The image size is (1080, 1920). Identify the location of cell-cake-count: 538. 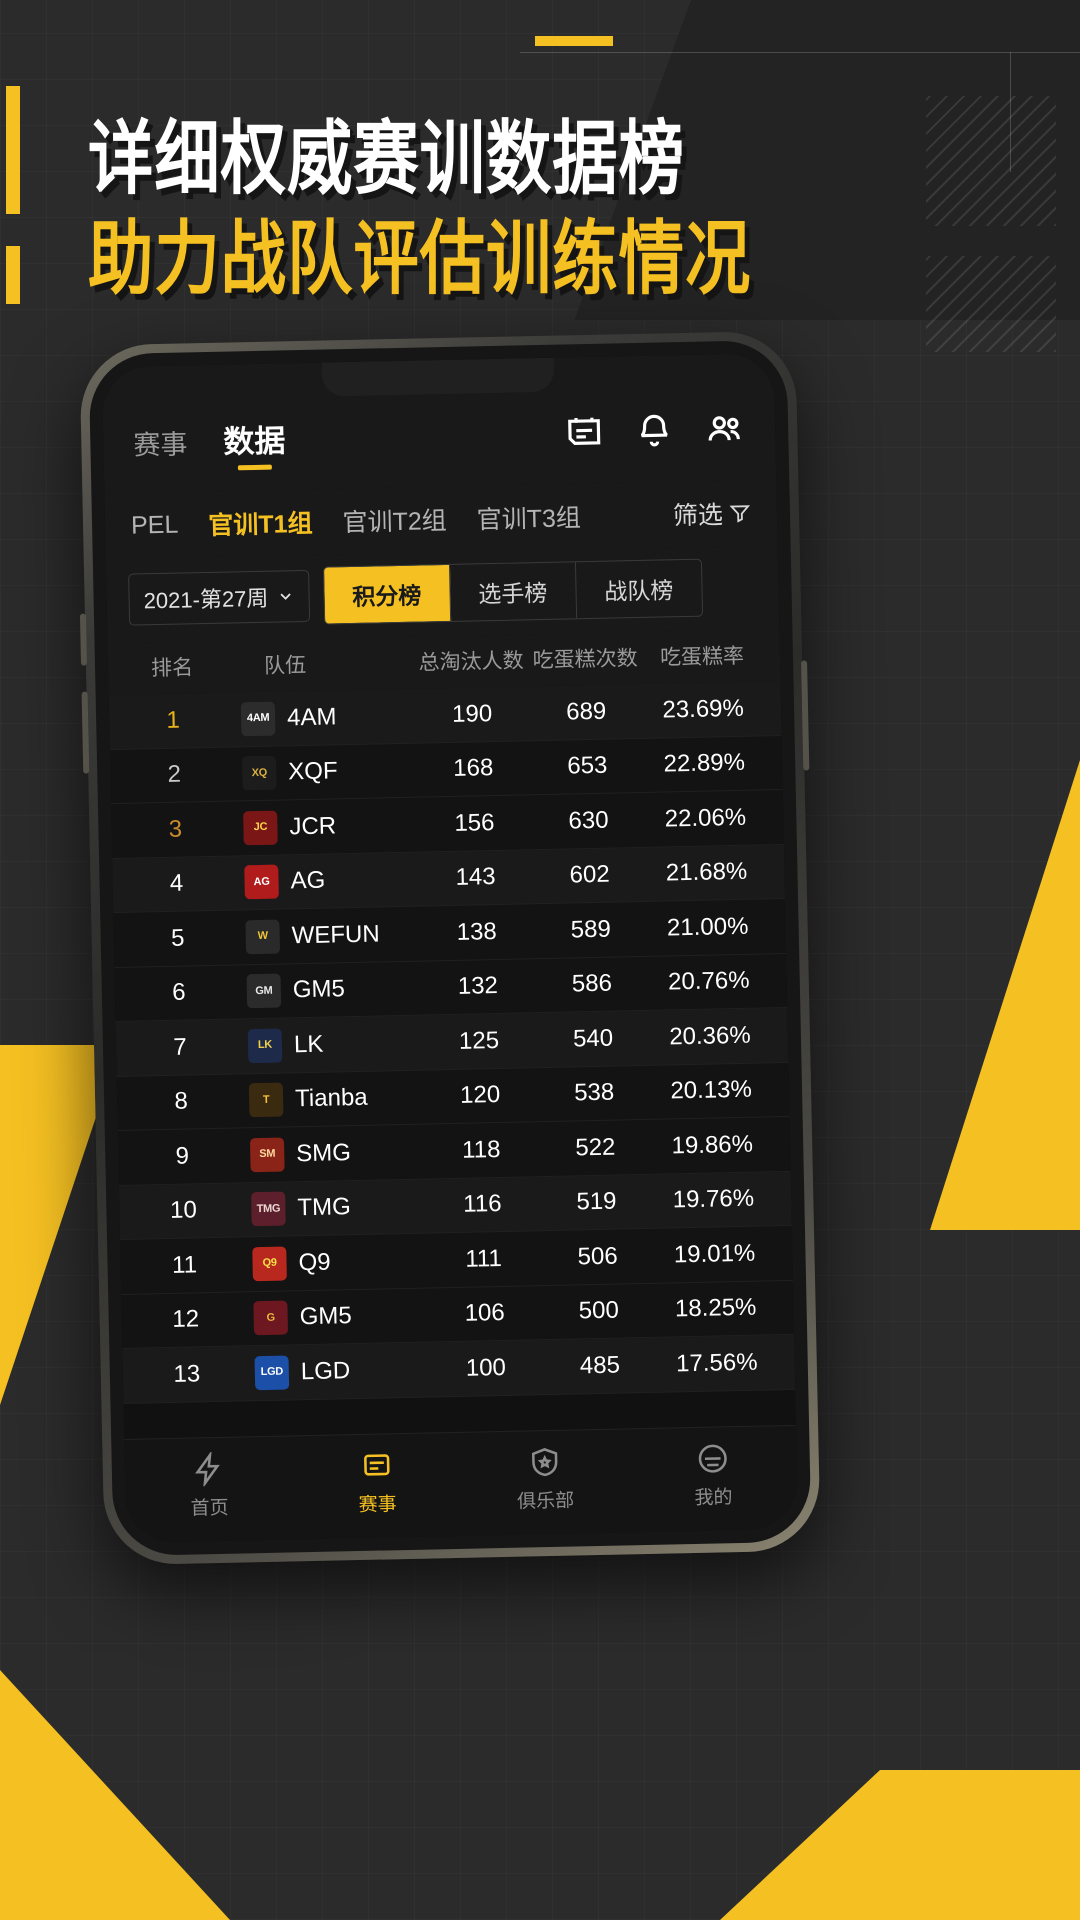
(594, 1092).